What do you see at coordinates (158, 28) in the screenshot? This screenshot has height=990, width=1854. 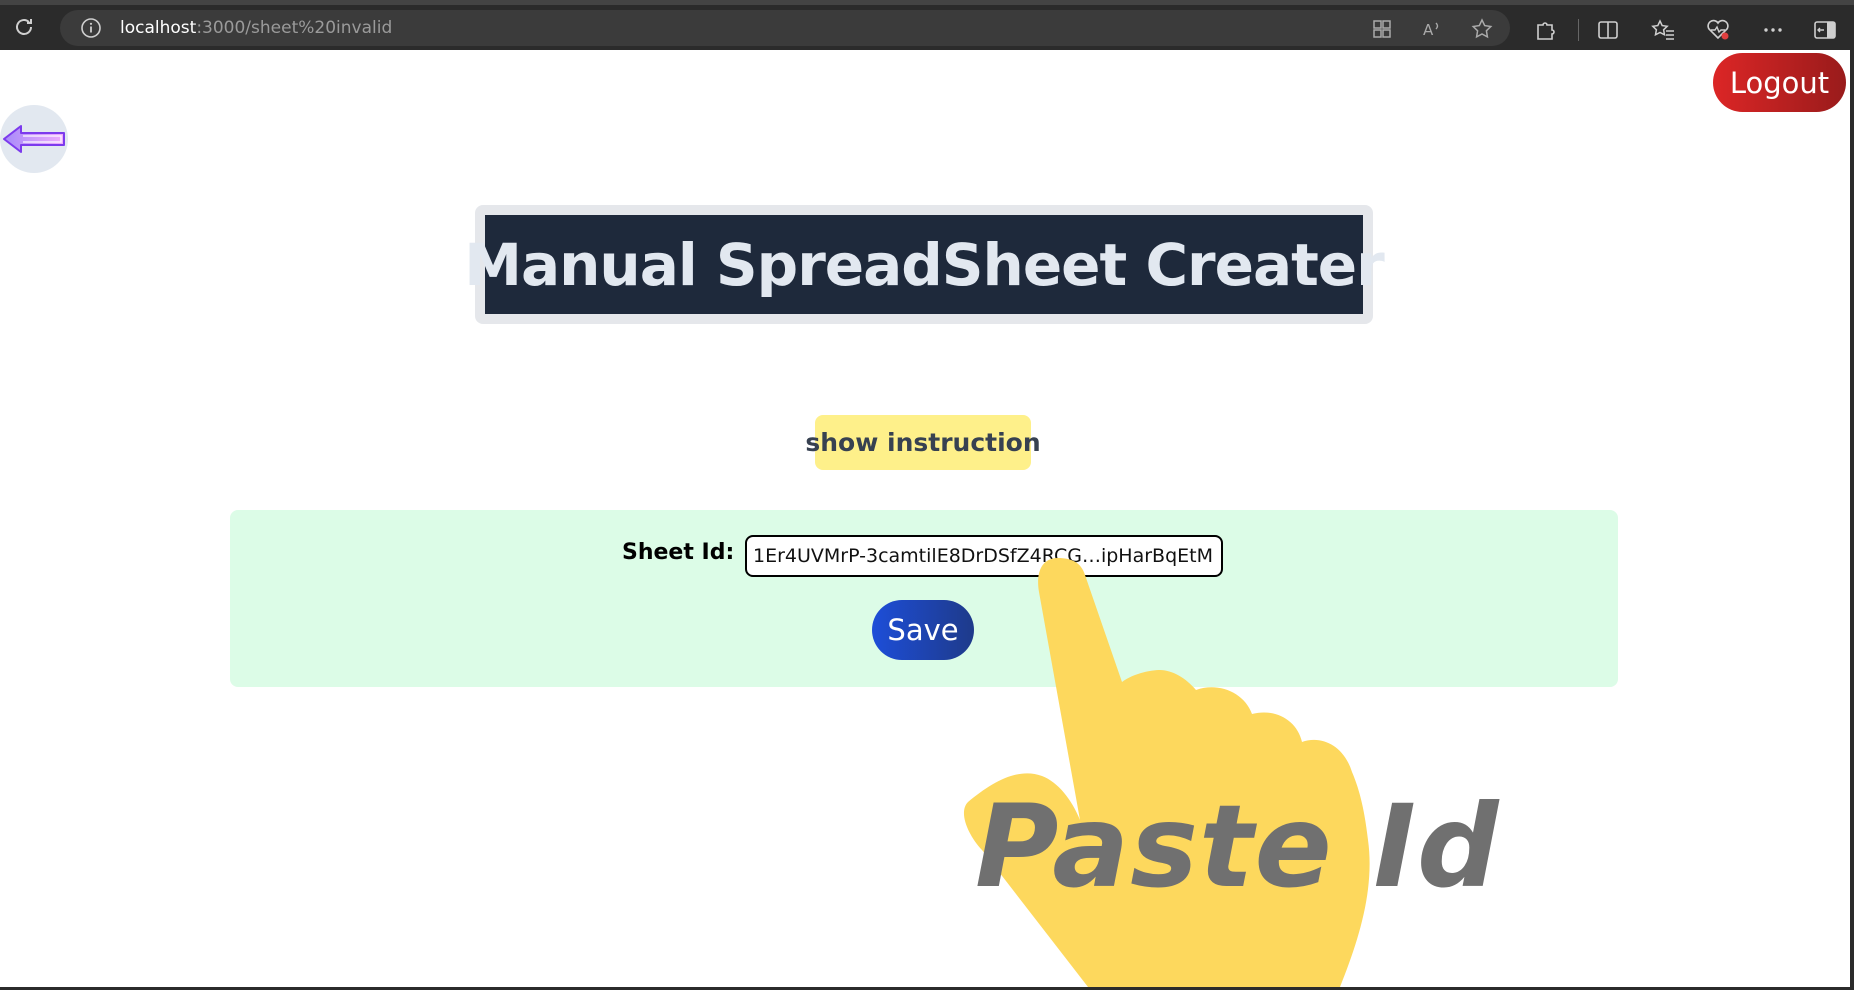 I see `url-host: localhost` at bounding box center [158, 28].